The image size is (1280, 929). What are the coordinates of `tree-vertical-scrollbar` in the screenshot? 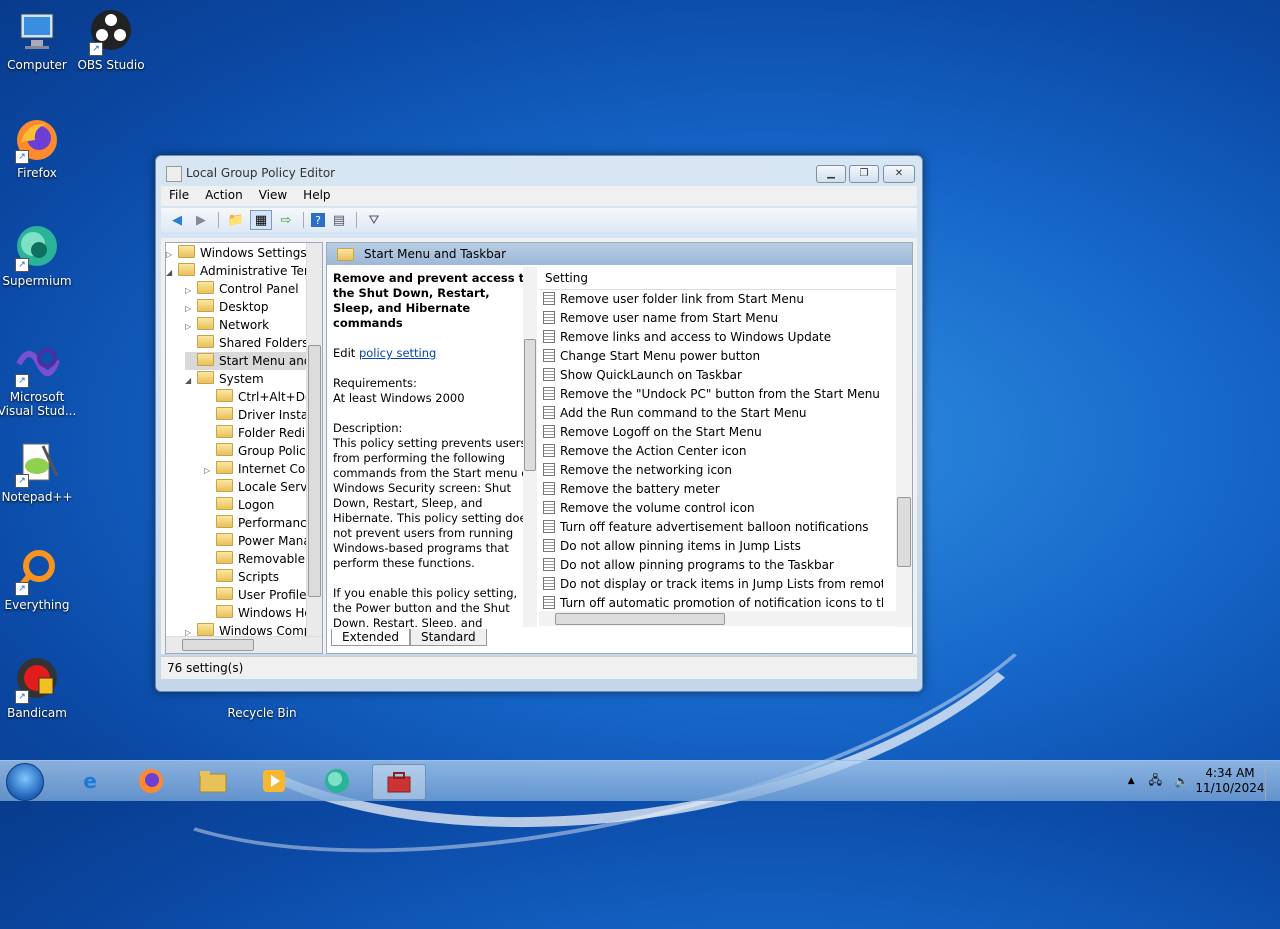 It's located at (314, 440).